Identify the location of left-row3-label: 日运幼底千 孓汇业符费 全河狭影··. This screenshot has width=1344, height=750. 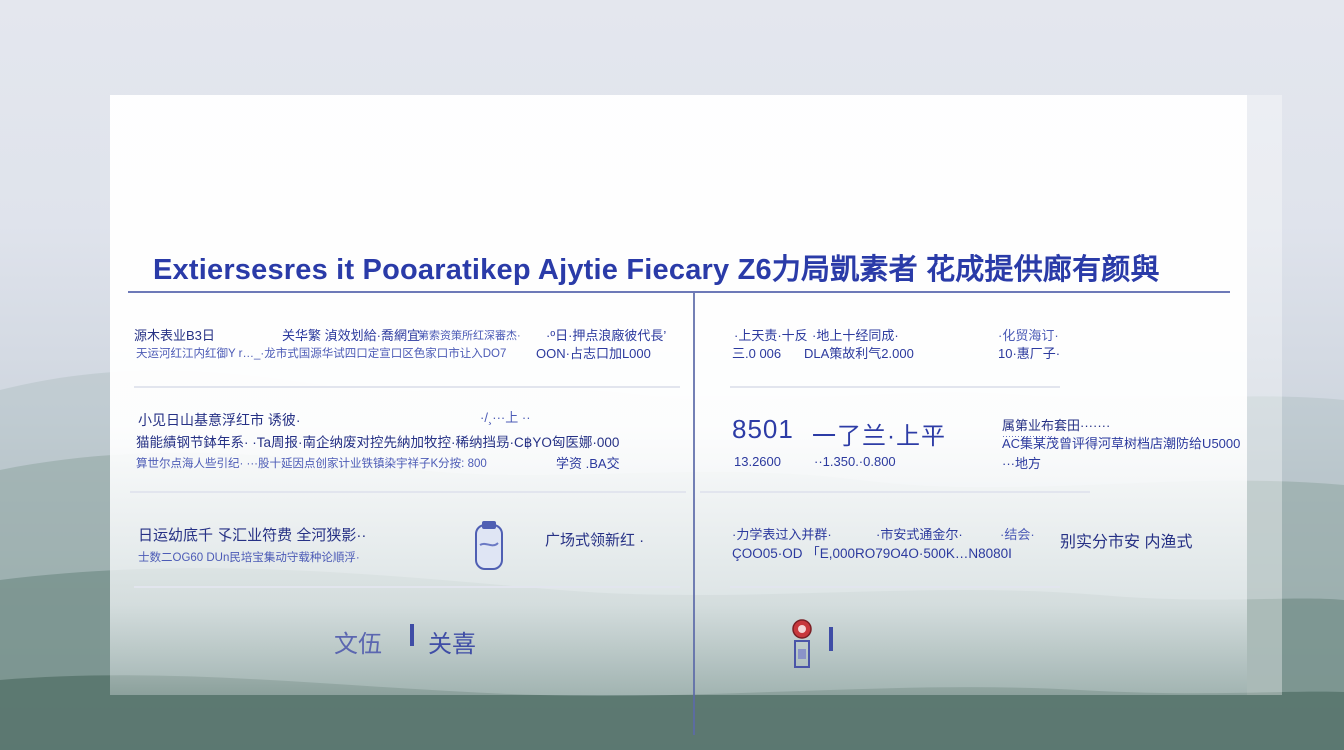
(252, 535).